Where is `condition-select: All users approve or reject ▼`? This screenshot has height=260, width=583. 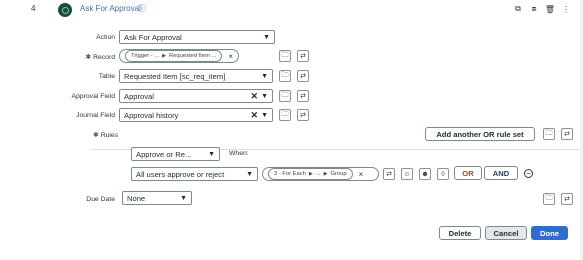
condition-select: All users approve or reject ▼ is located at coordinates (194, 174).